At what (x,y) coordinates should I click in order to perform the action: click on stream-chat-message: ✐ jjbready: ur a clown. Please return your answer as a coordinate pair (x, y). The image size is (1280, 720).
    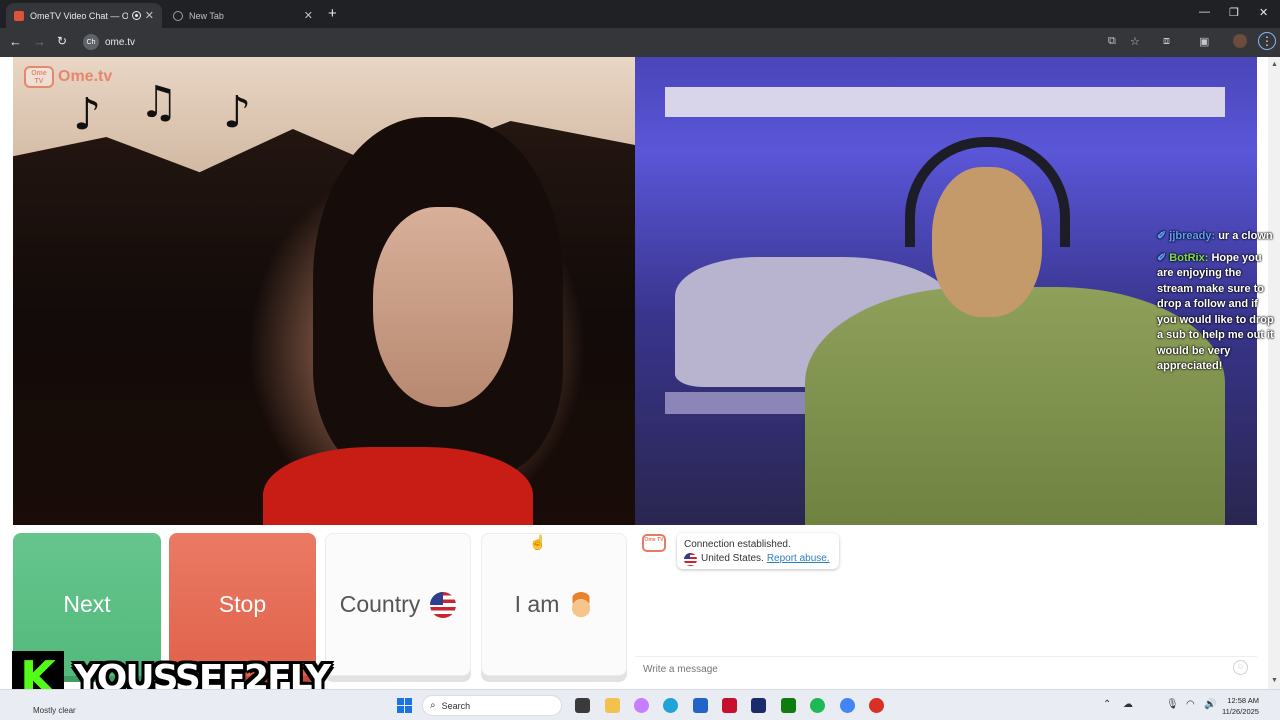
    Looking at the image, I should click on (1217, 237).